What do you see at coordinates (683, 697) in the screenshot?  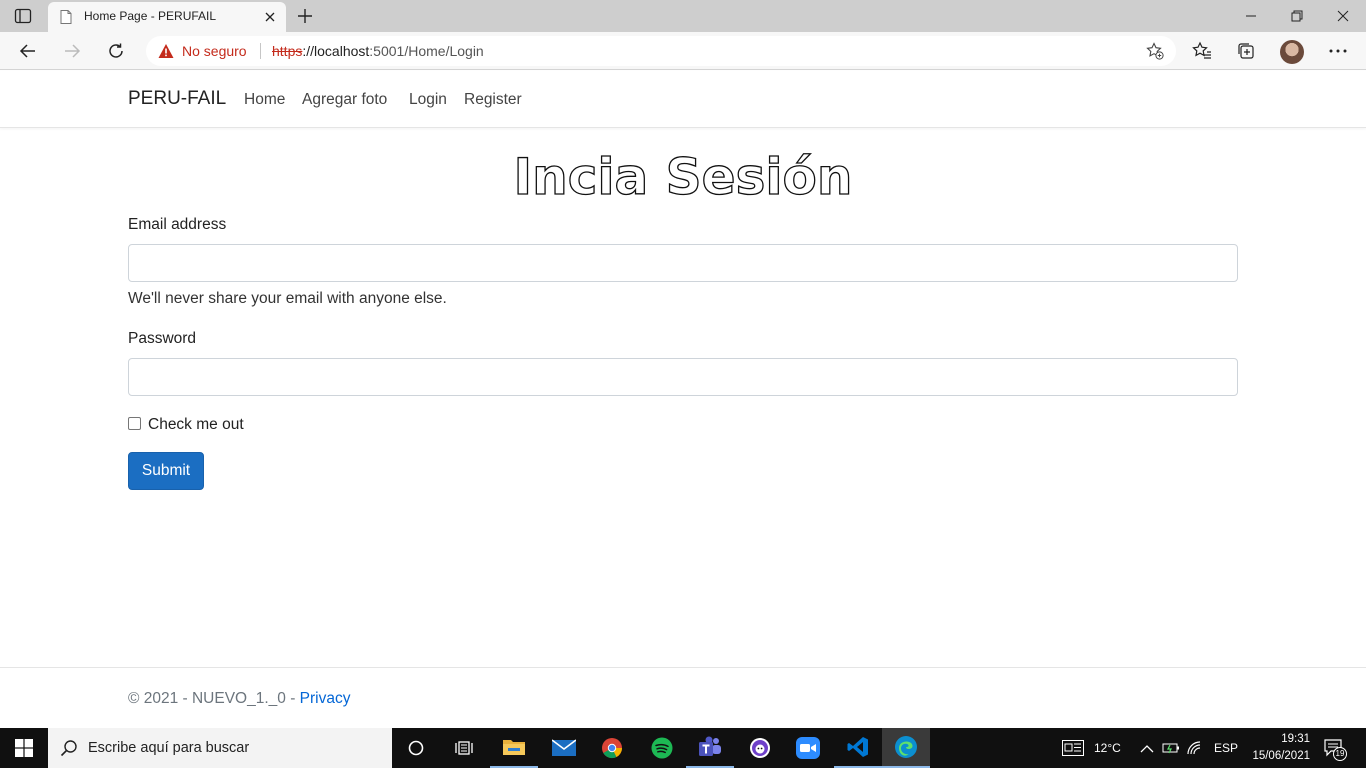 I see `site-footer: © 2021 - NUEVO_1._0 - Privacy` at bounding box center [683, 697].